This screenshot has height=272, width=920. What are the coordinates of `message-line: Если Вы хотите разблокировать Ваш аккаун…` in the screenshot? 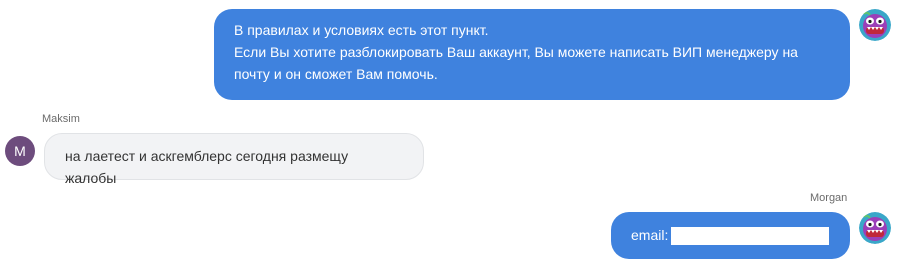 It's located at (516, 52).